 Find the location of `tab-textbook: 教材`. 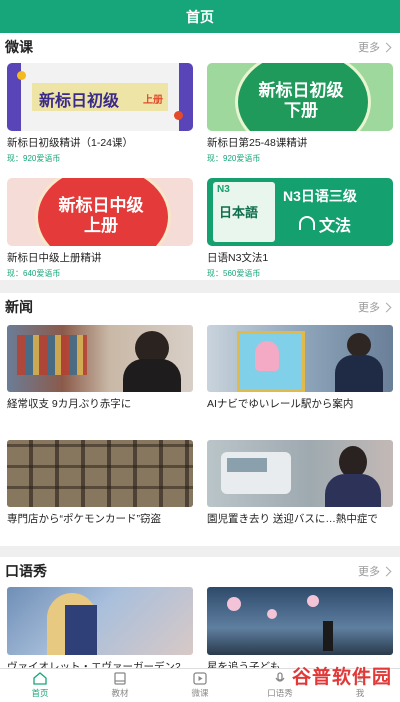

tab-textbook: 教材 is located at coordinates (120, 685).